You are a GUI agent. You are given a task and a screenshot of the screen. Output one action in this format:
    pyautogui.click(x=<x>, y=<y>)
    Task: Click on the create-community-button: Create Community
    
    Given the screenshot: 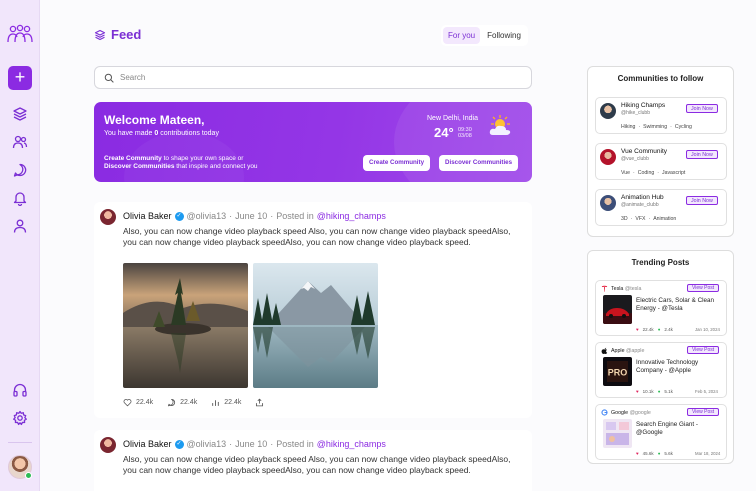 What is the action you would take?
    pyautogui.click(x=397, y=163)
    